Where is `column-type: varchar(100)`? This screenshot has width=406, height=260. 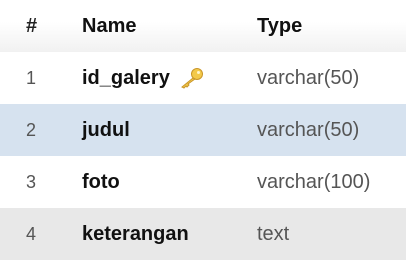
column-type: varchar(100) is located at coordinates (314, 181).